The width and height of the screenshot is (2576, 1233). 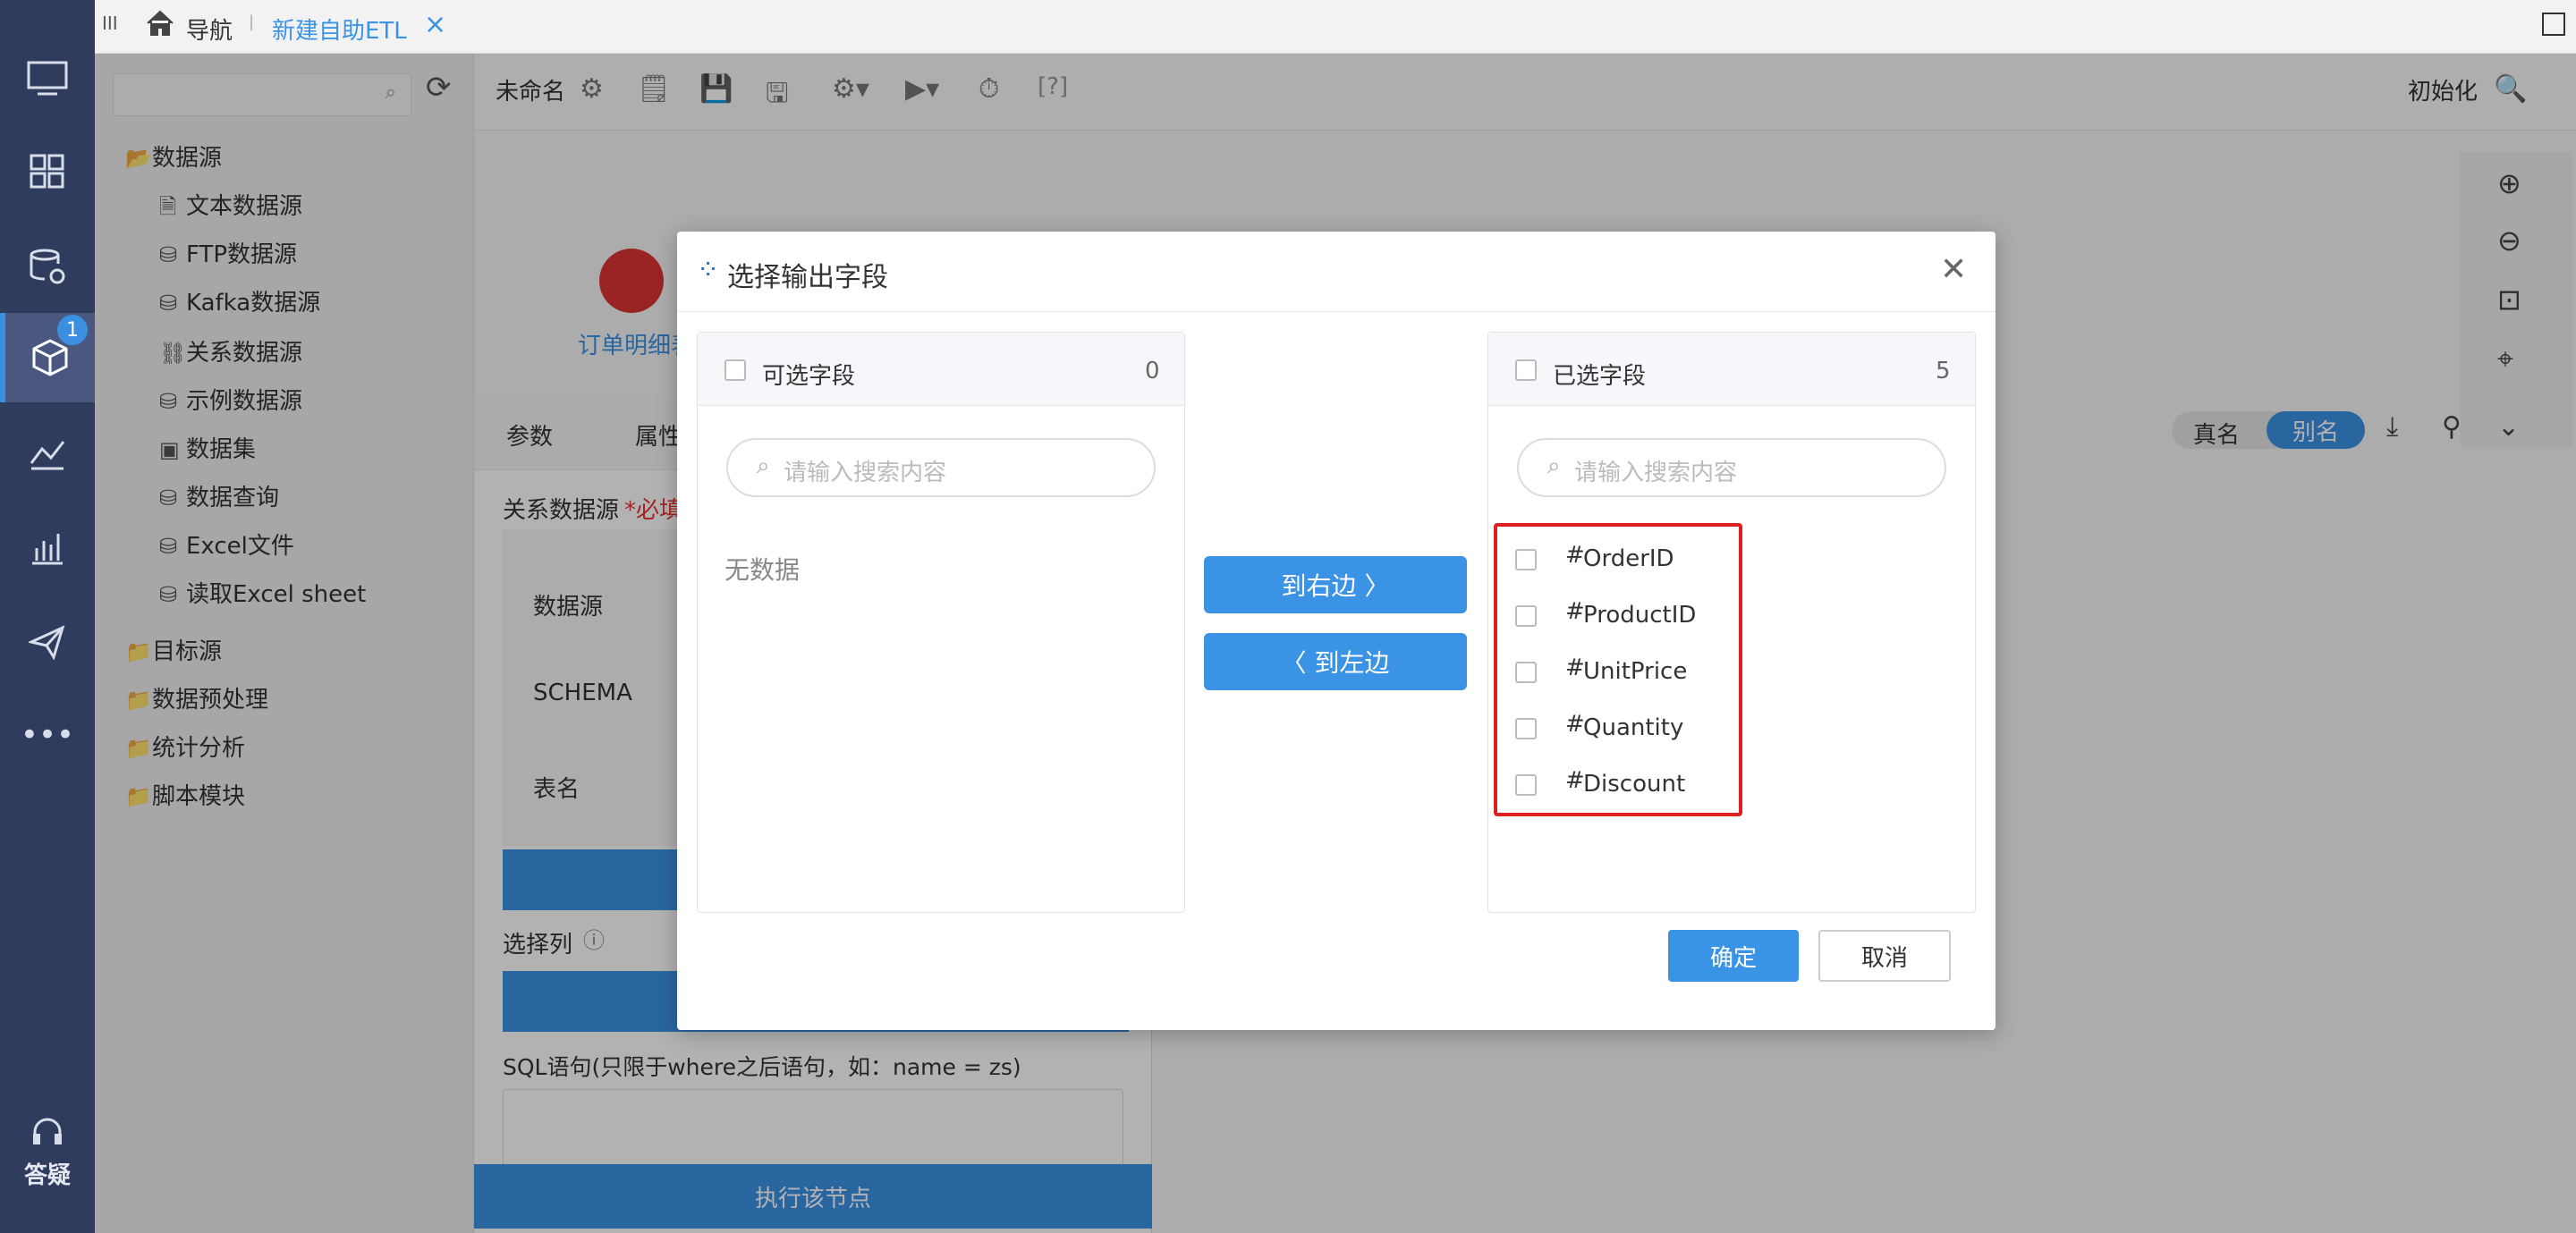 I want to click on available-select-all-checkbox, so click(x=735, y=370).